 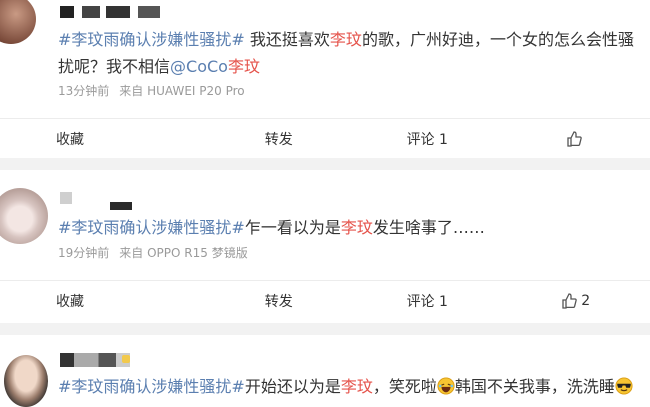 What do you see at coordinates (586, 300) in the screenshot?
I see `like-count: 2` at bounding box center [586, 300].